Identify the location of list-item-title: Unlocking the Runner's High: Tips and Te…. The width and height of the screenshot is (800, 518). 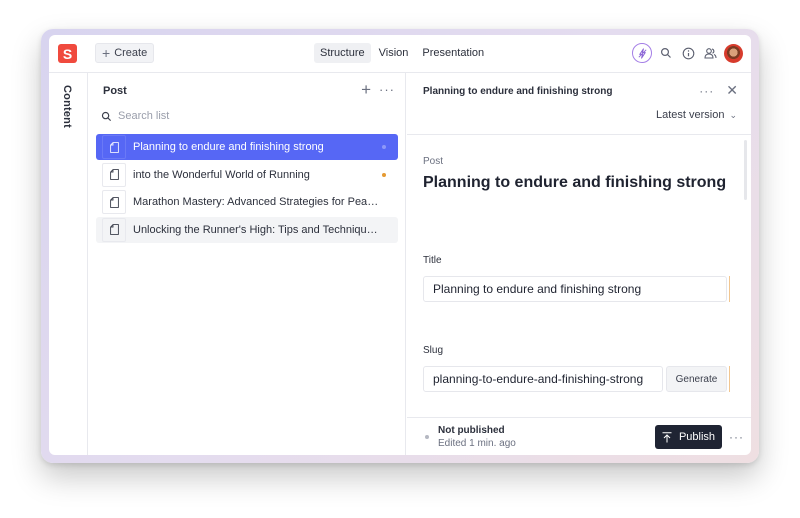
(256, 229).